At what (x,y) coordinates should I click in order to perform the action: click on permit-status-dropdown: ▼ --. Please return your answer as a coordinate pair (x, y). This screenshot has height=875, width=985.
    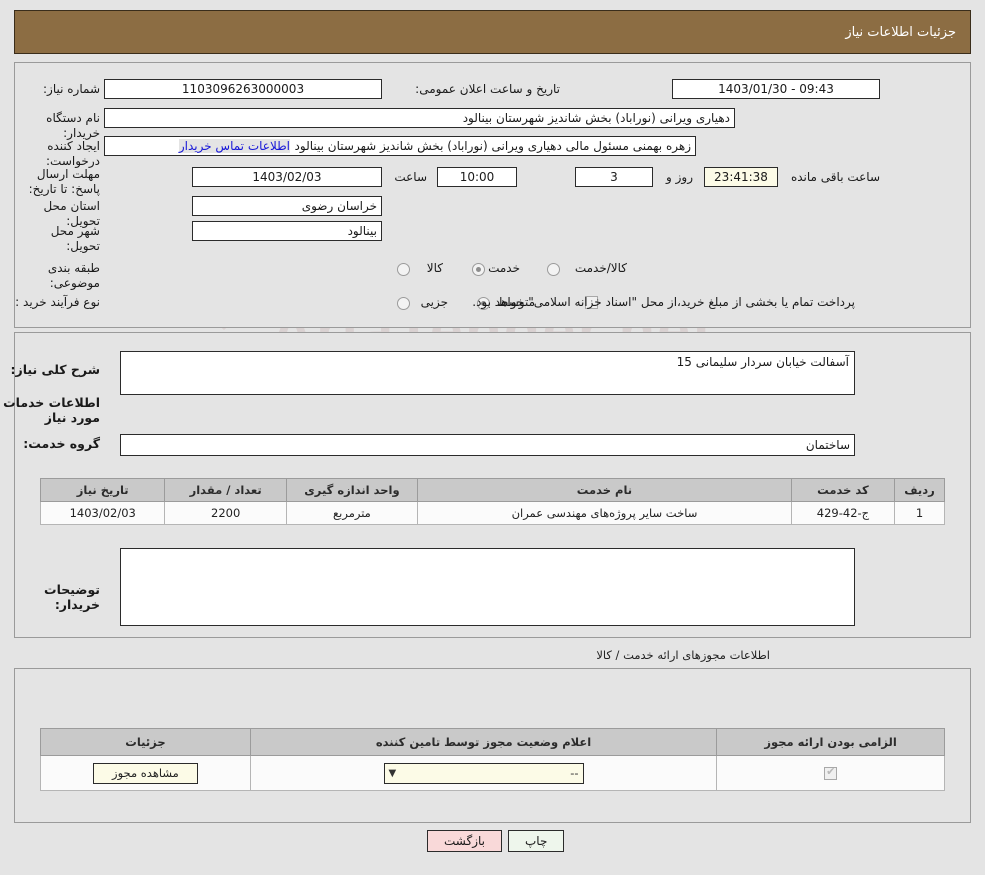
    Looking at the image, I should click on (483, 773).